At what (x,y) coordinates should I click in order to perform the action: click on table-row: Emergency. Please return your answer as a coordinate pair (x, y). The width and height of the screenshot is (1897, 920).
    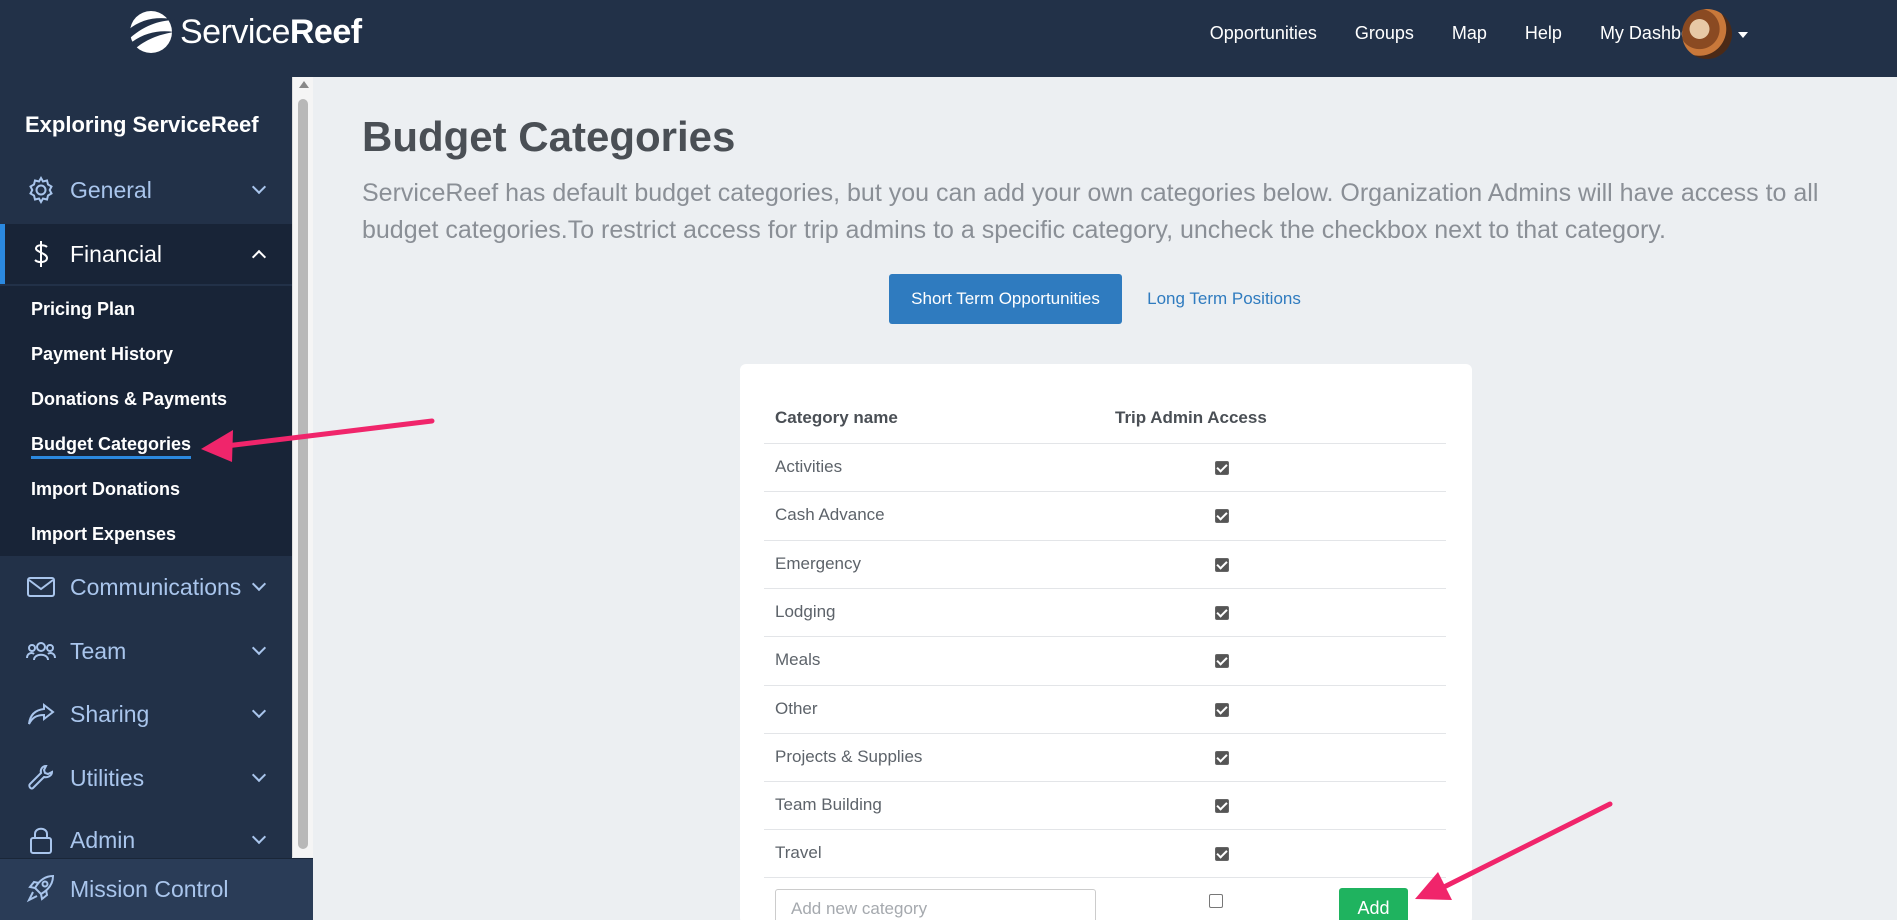
    Looking at the image, I should click on (1105, 563).